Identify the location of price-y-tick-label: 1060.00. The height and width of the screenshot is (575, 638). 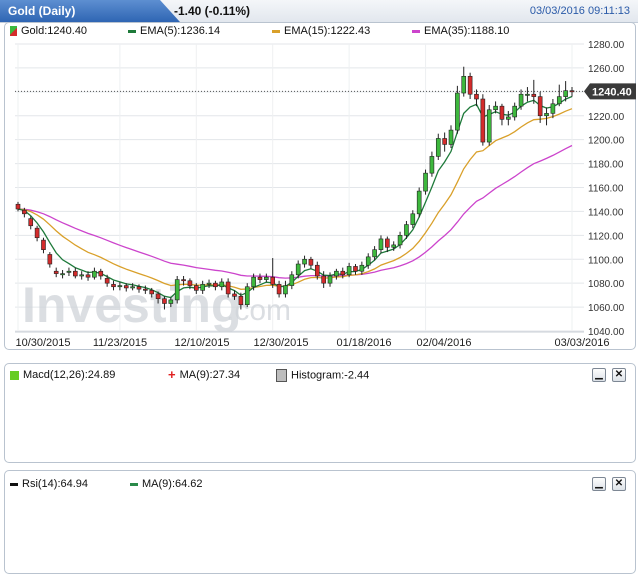
(606, 308).